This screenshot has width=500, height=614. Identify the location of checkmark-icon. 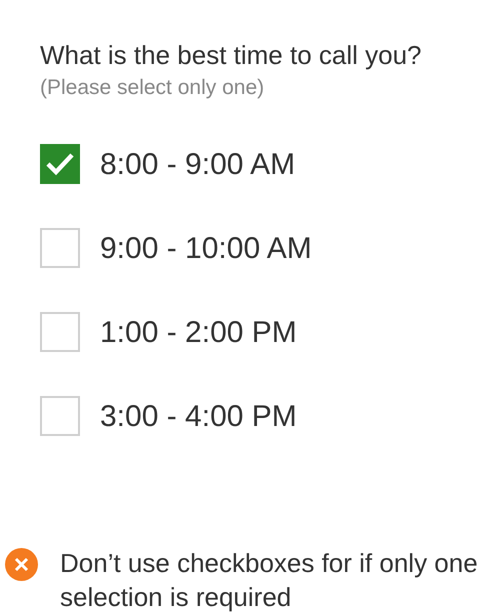
(60, 164).